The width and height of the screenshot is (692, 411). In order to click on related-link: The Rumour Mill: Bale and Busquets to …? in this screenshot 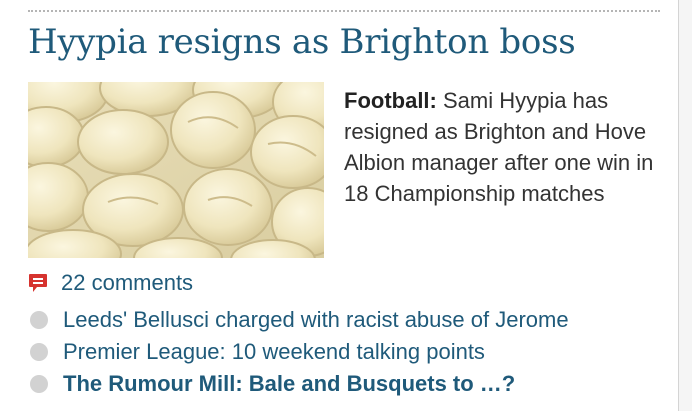, I will do `click(298, 384)`.